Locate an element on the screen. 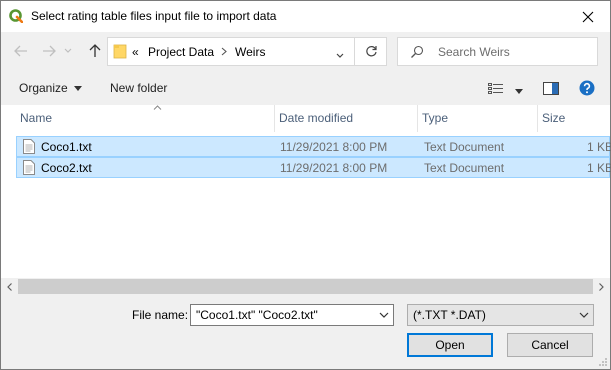  chevron-left-icon is located at coordinates (9, 286).